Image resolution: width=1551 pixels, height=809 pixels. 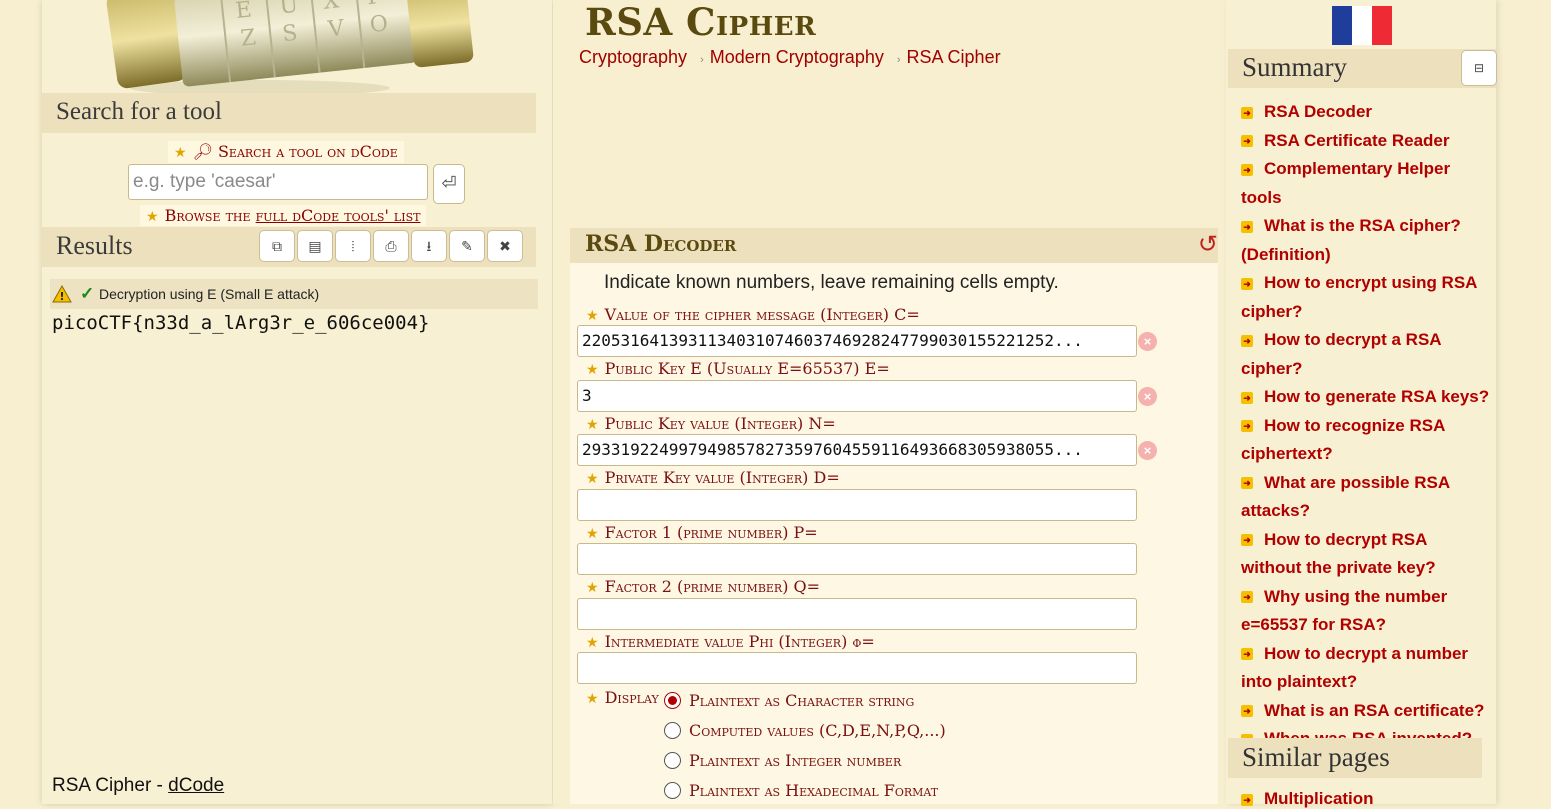 I want to click on summary-item-generate-keys: ➜ How to generate RSA keys?, so click(x=1366, y=397).